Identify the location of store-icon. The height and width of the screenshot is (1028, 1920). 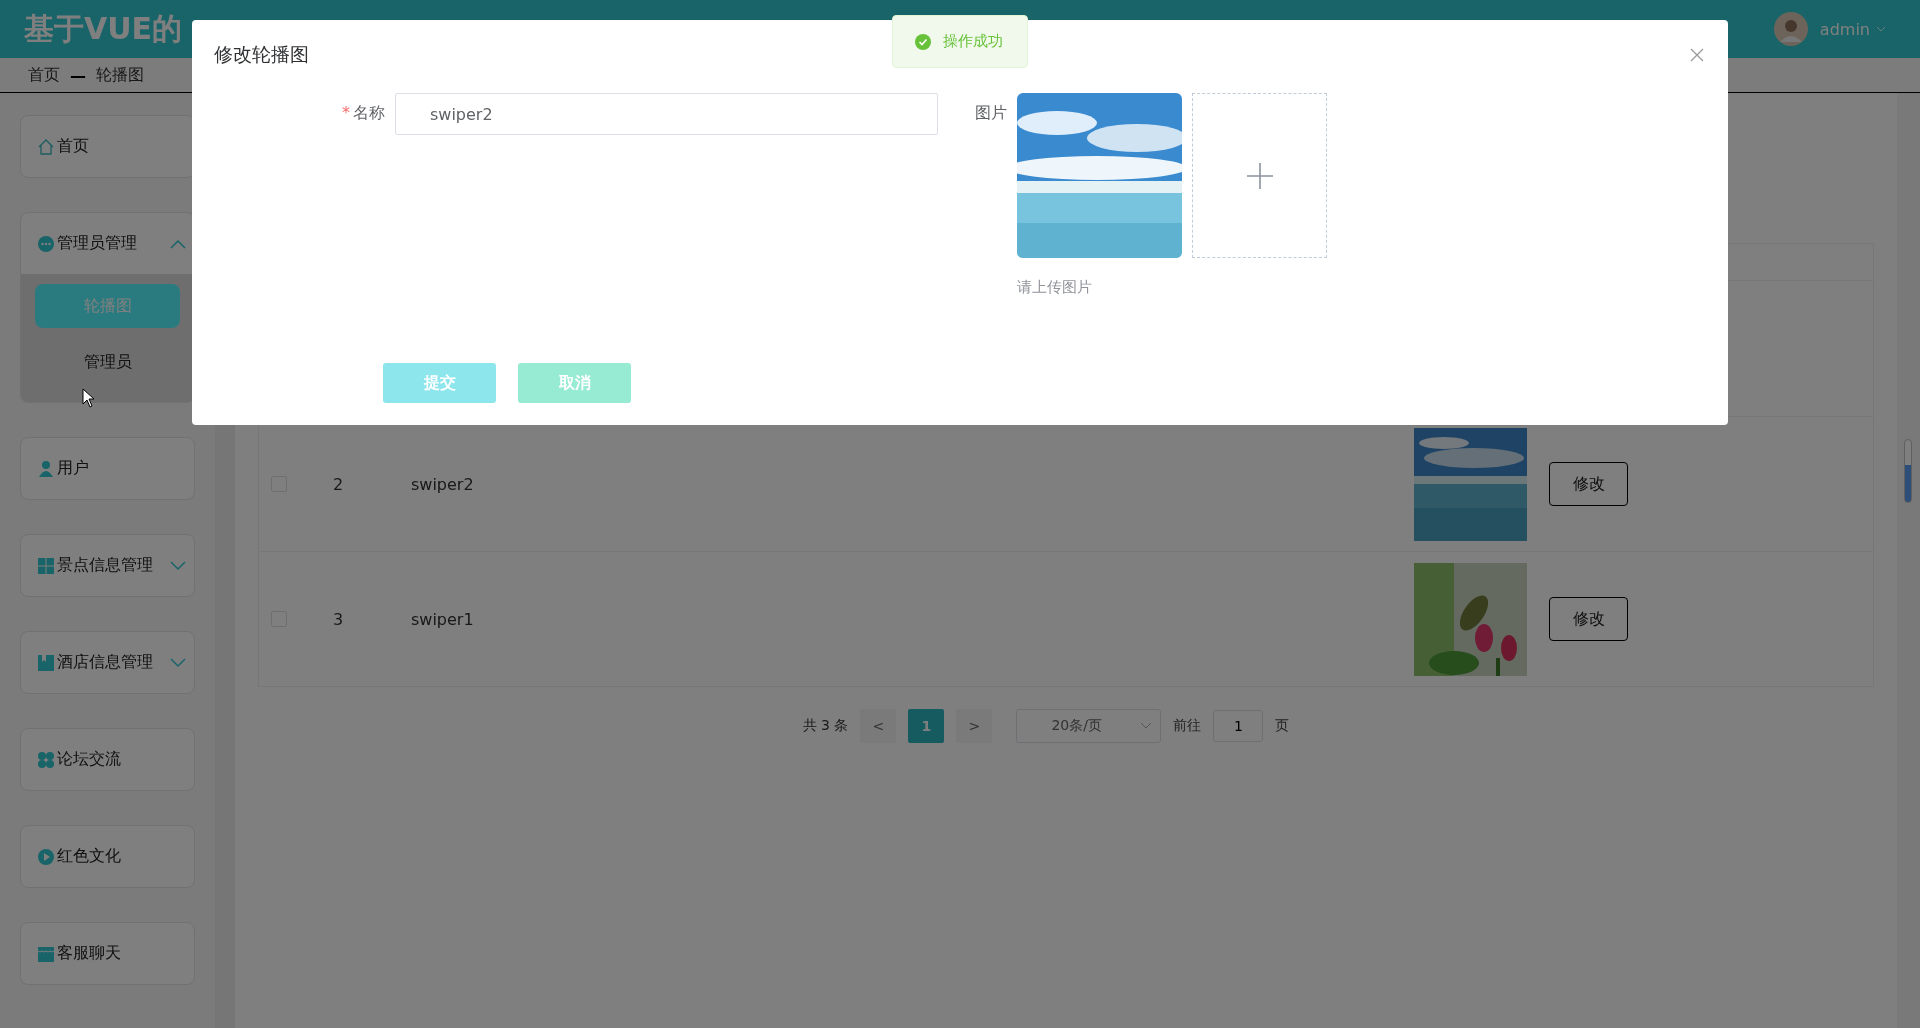
(46, 953).